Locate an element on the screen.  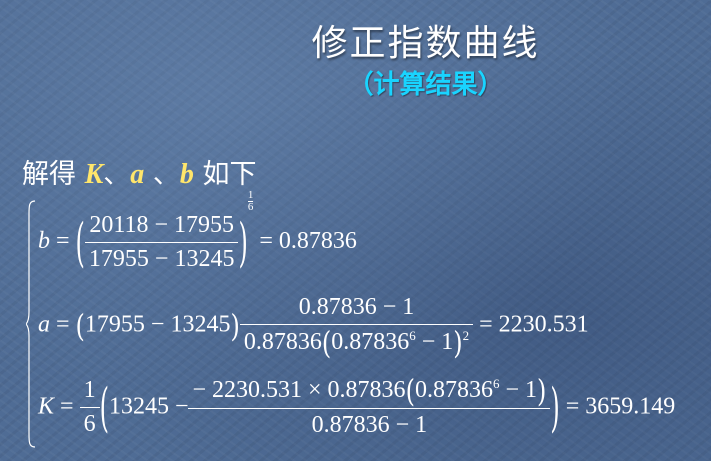
var-K: K is located at coordinates (94, 174).